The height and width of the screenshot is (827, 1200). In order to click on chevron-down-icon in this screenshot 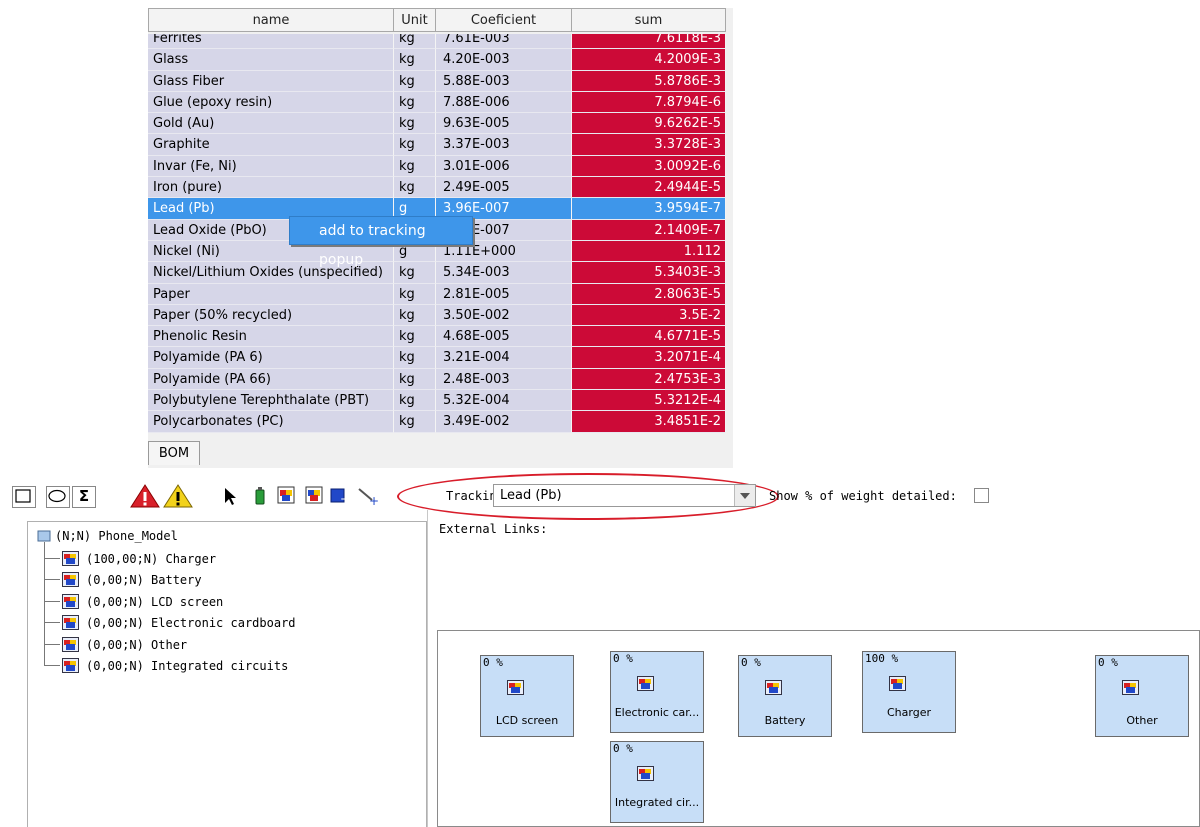, I will do `click(744, 495)`.